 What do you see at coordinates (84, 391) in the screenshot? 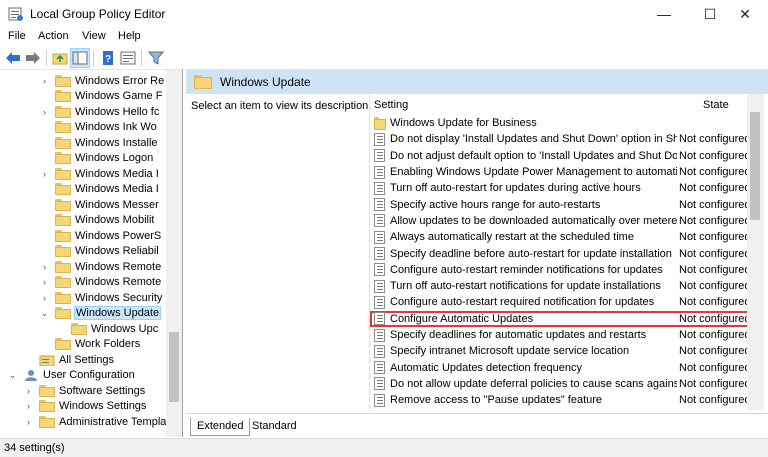
I see `tree-item: › Software Settings` at bounding box center [84, 391].